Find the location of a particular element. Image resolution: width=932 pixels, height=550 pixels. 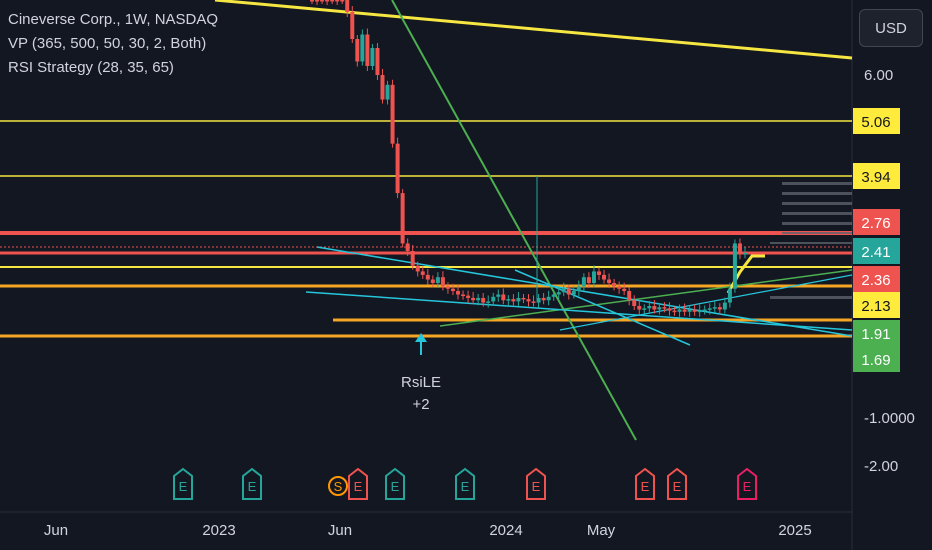

symbol-title: Cineverse Corp., 1W, NASDAQ is located at coordinates (113, 19).